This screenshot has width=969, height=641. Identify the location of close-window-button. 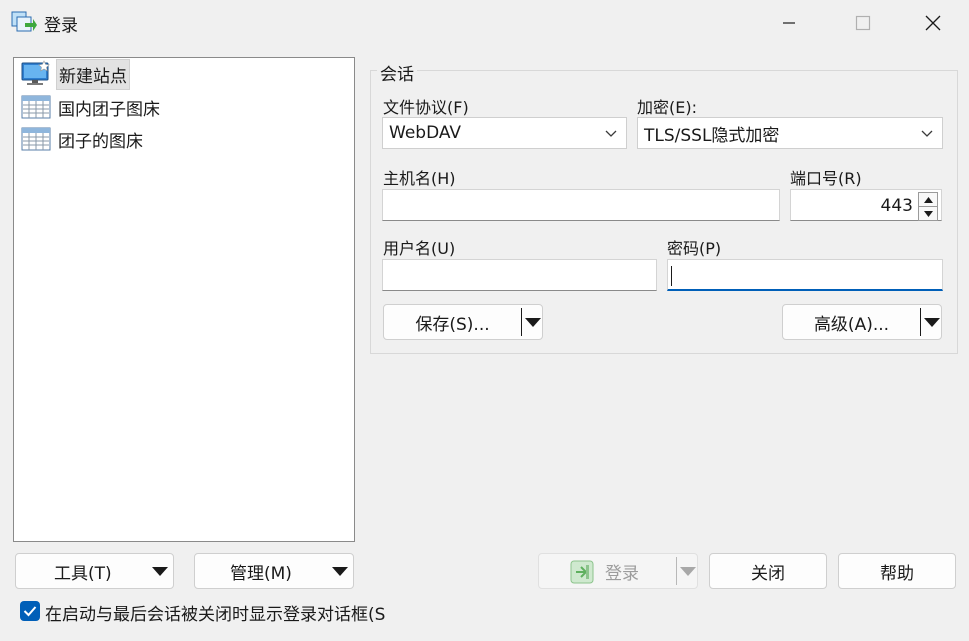
(933, 23).